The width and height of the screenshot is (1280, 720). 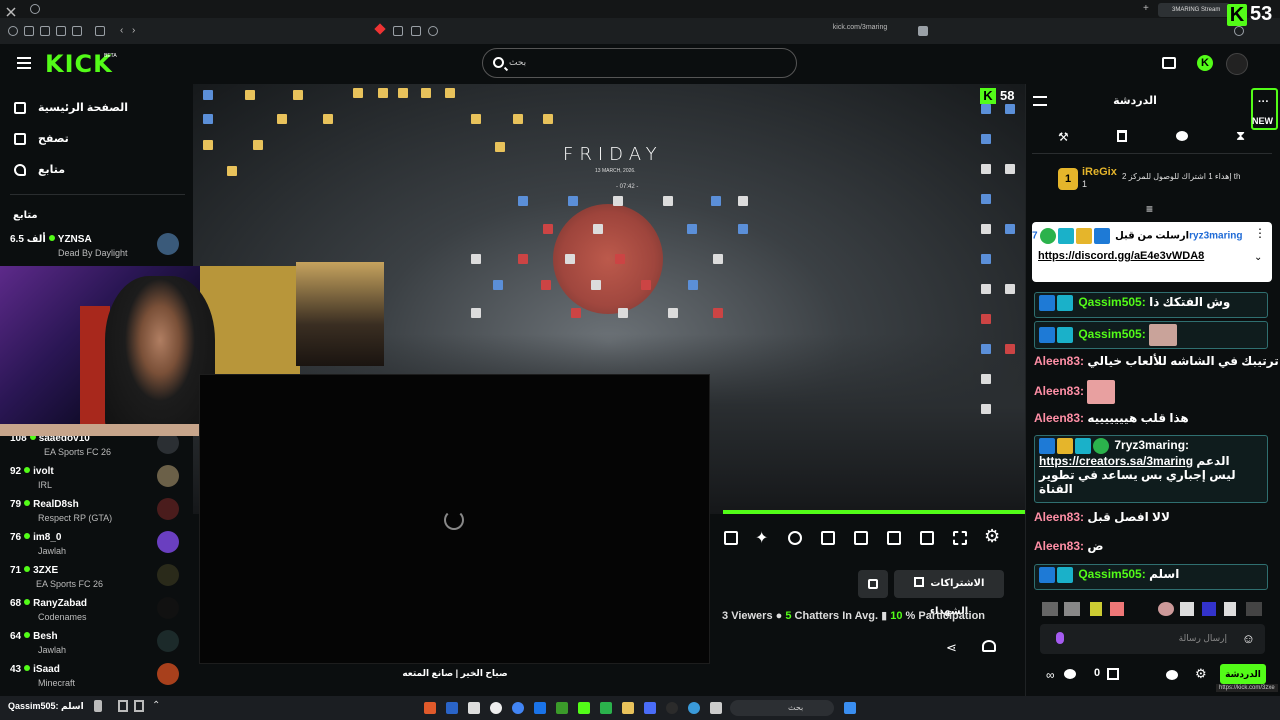 I want to click on menu-icon, so click(x=24, y=63).